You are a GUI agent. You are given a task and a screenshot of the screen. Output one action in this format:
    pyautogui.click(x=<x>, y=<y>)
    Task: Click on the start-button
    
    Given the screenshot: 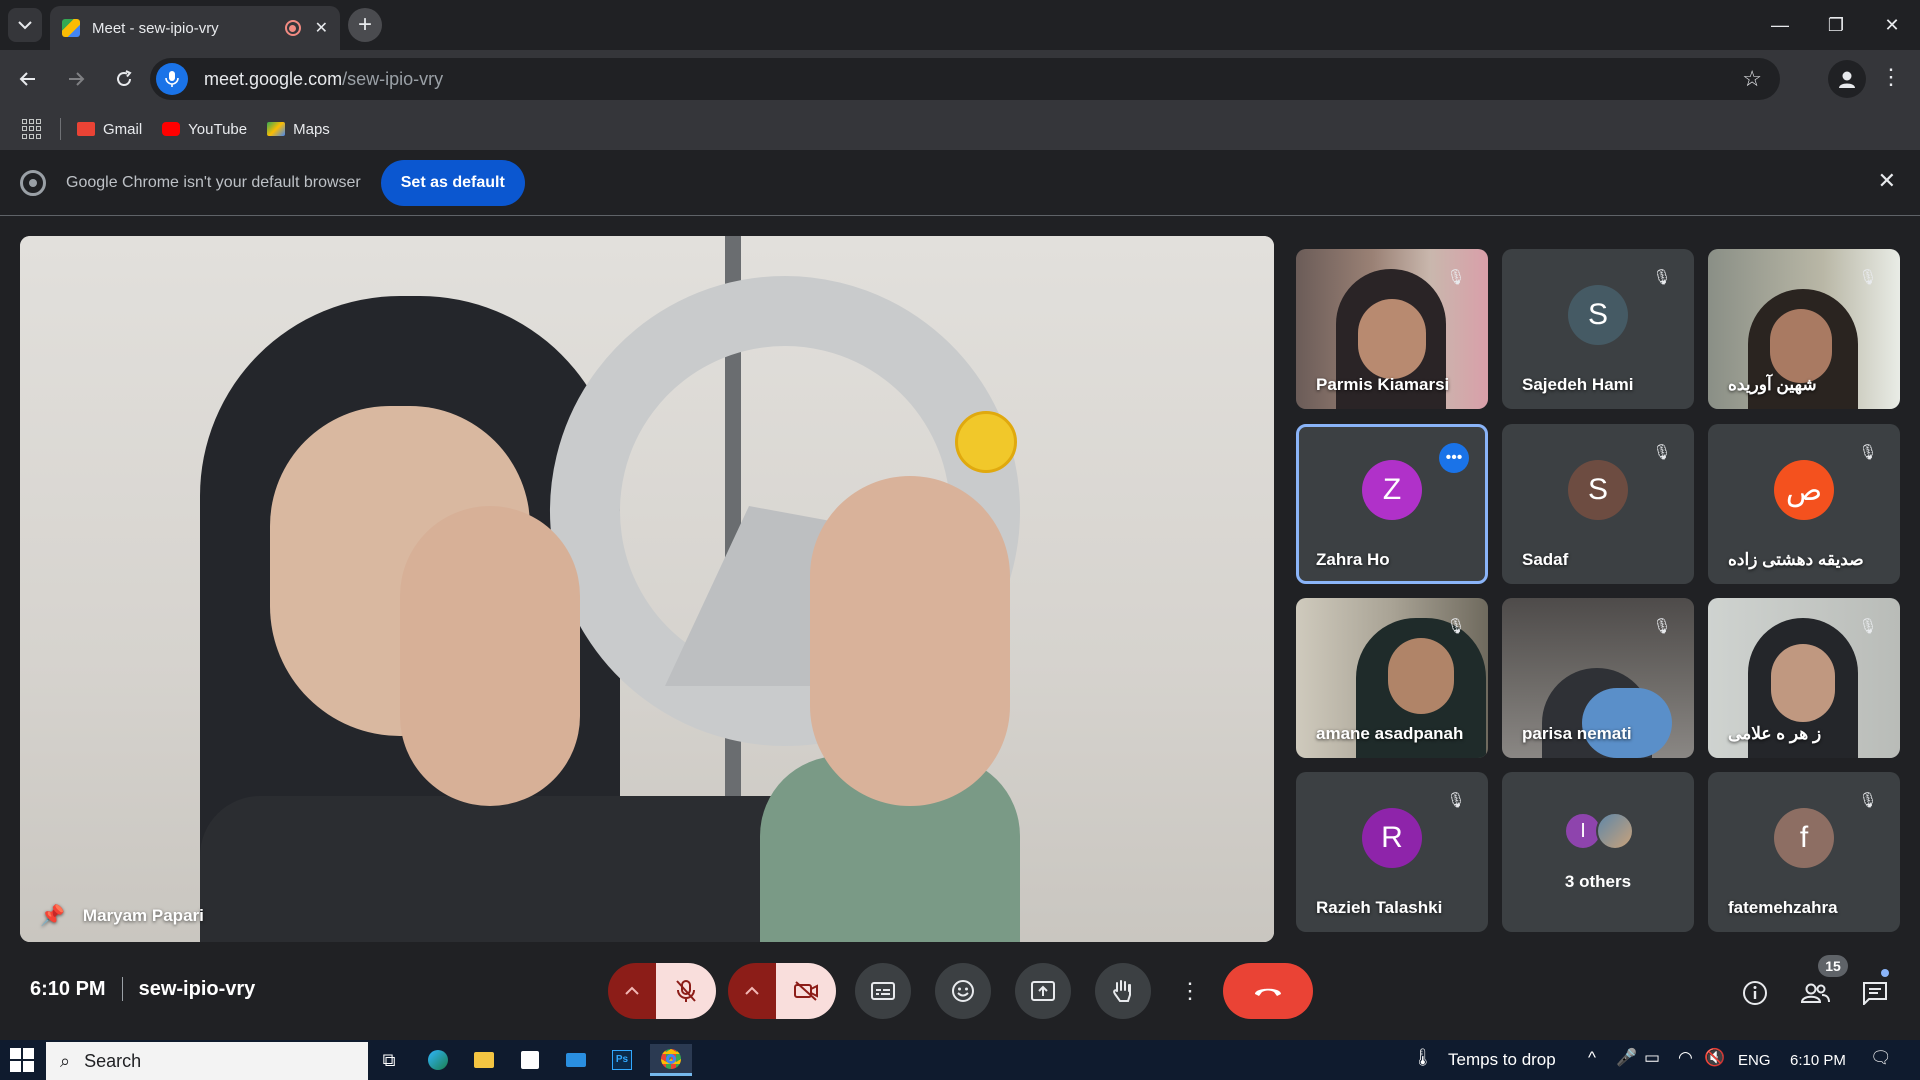 What is the action you would take?
    pyautogui.click(x=22, y=1060)
    